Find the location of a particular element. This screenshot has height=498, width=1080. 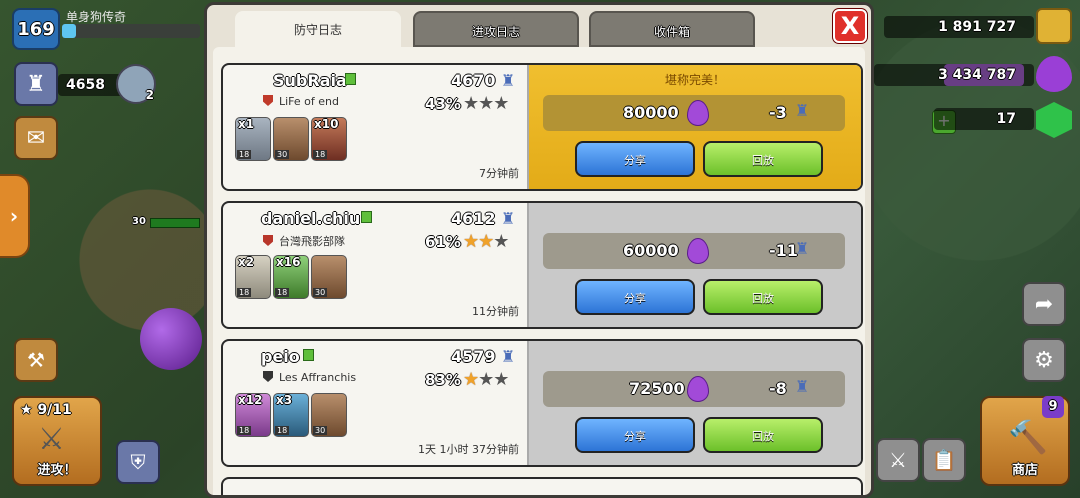

attacker-name: daniel.chiu is located at coordinates (310, 218).